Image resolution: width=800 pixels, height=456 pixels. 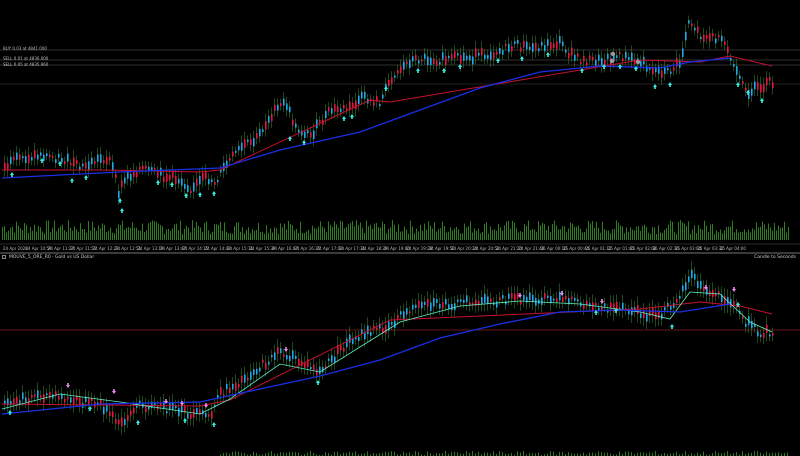 I want to click on order-line-label-sell-1: SELL 0.01 at 4836.000, so click(x=26, y=58).